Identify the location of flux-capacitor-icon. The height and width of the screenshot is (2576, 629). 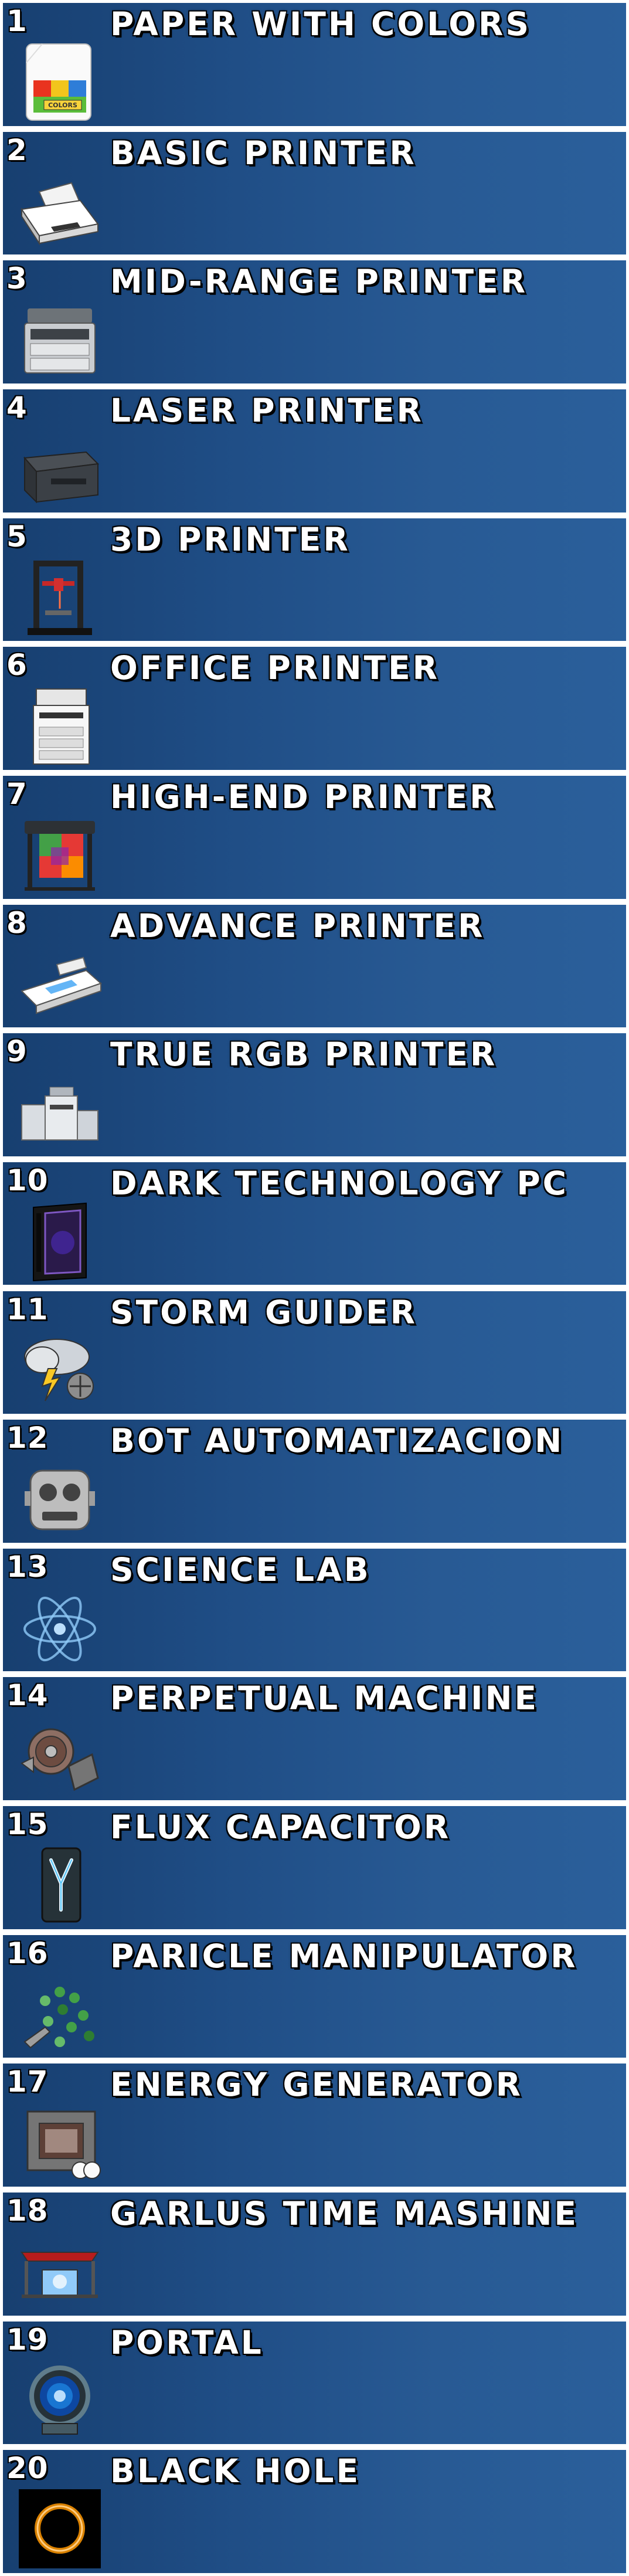
(60, 1884).